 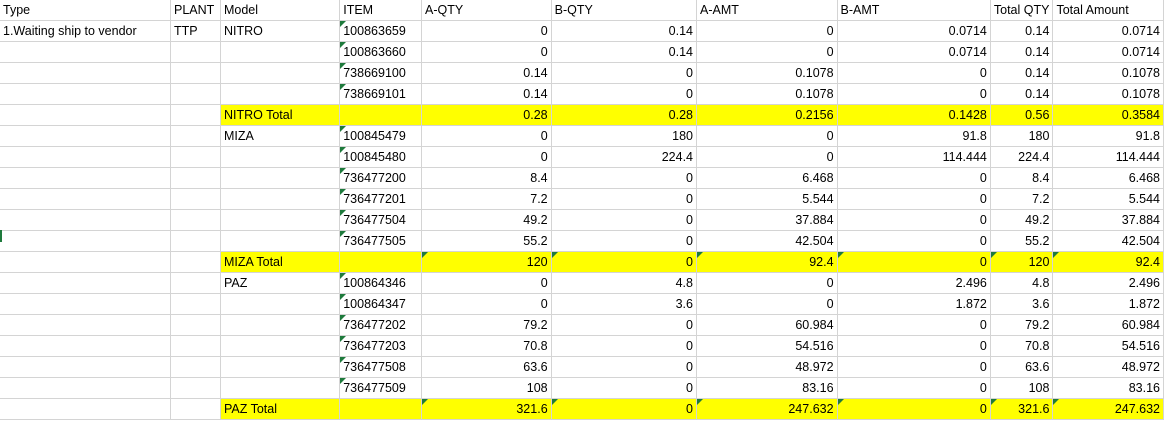 I want to click on cell-total-amount: 6.468, so click(x=1108, y=178).